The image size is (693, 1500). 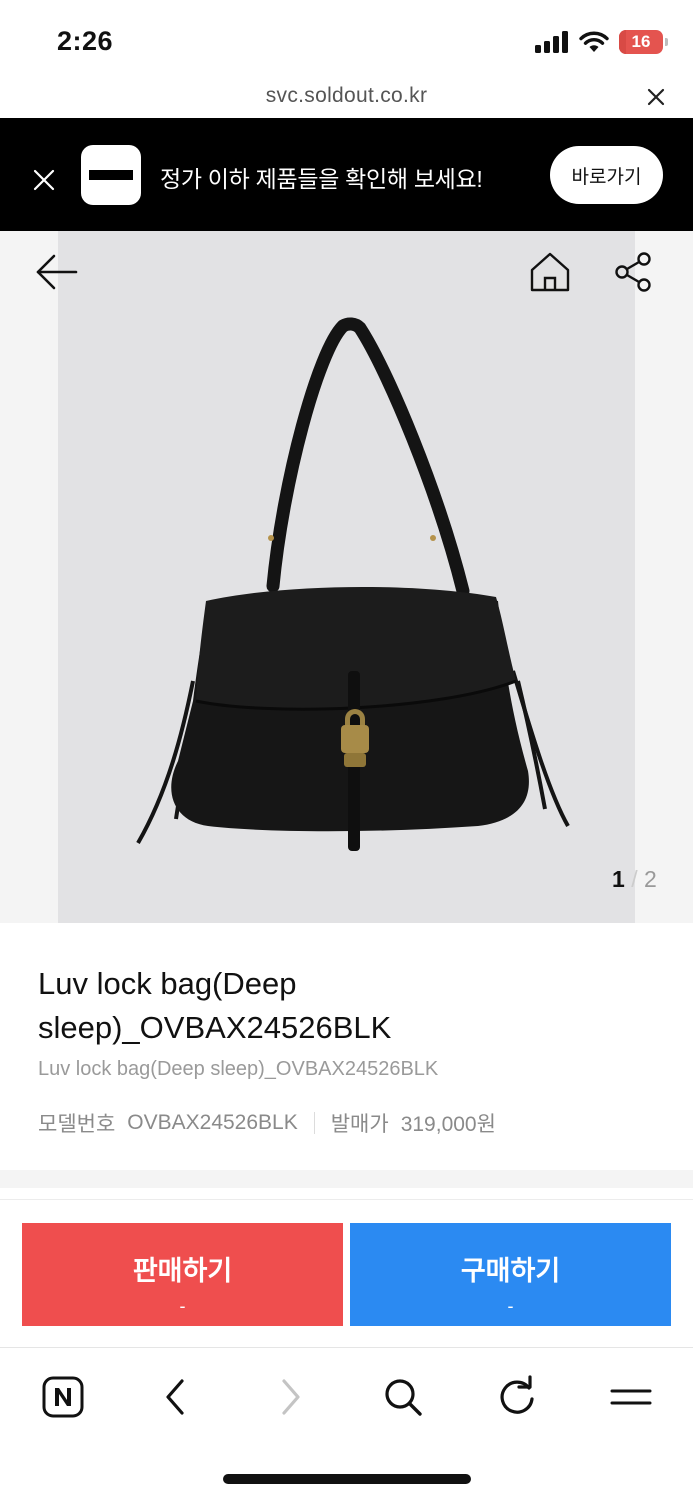 I want to click on sell-button-price: -, so click(x=182, y=1305).